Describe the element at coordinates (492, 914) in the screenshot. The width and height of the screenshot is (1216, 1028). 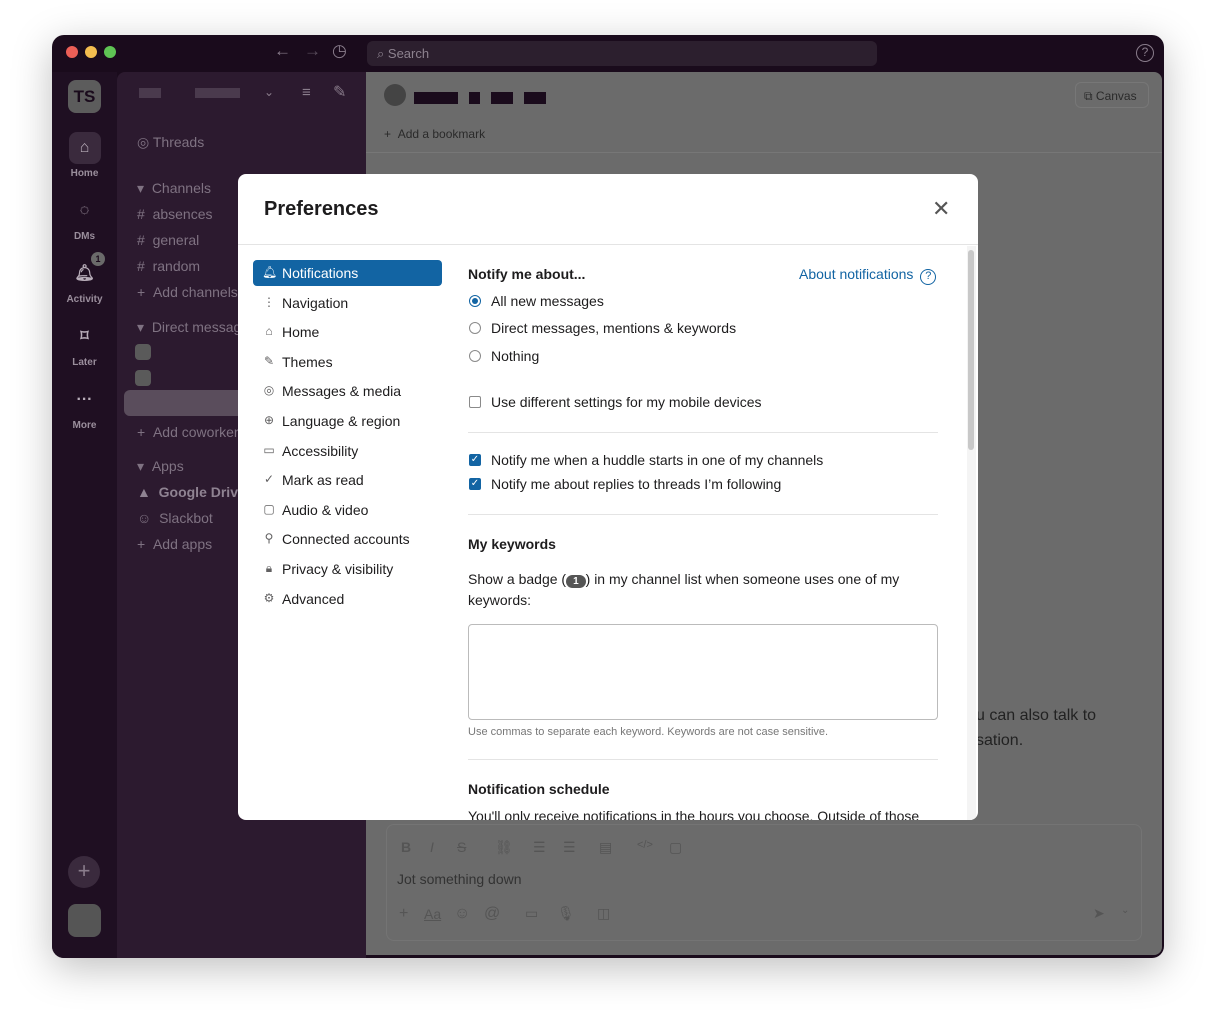
I see `mention-icon: @` at that location.